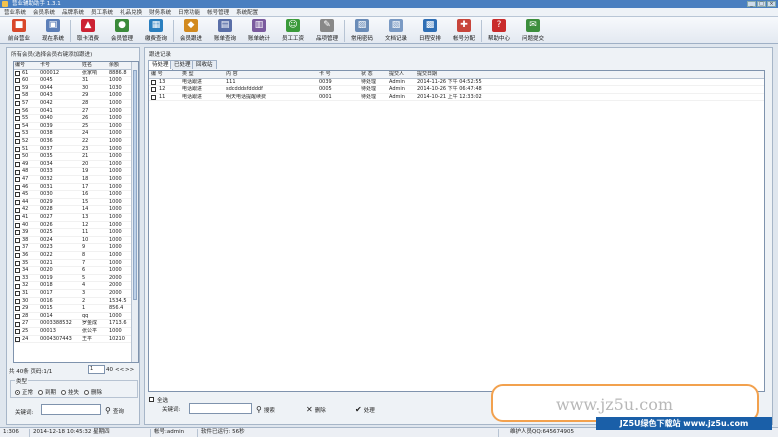  Describe the element at coordinates (265, 409) in the screenshot. I see `followup-search-button: ⚲ 搜索` at that location.